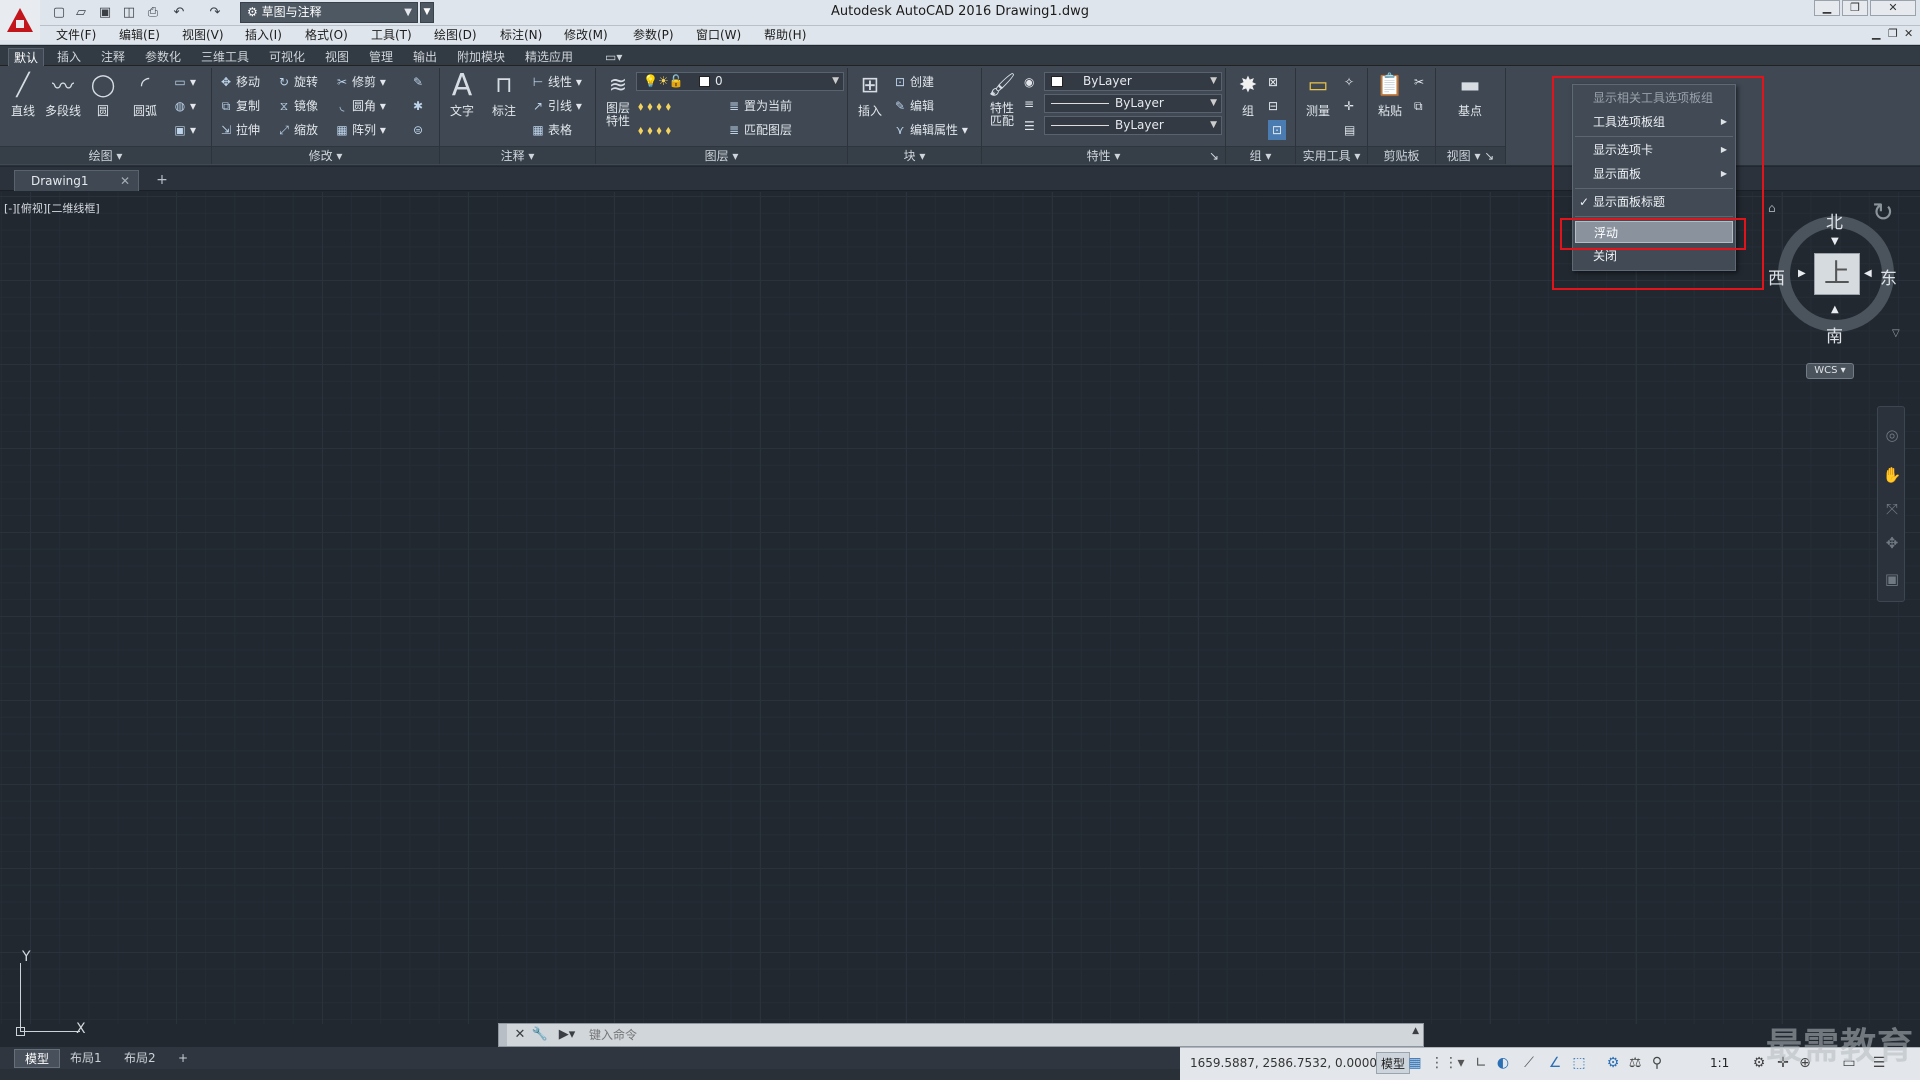  Describe the element at coordinates (139, 35) in the screenshot. I see `menu-edit: 编辑(E)` at that location.